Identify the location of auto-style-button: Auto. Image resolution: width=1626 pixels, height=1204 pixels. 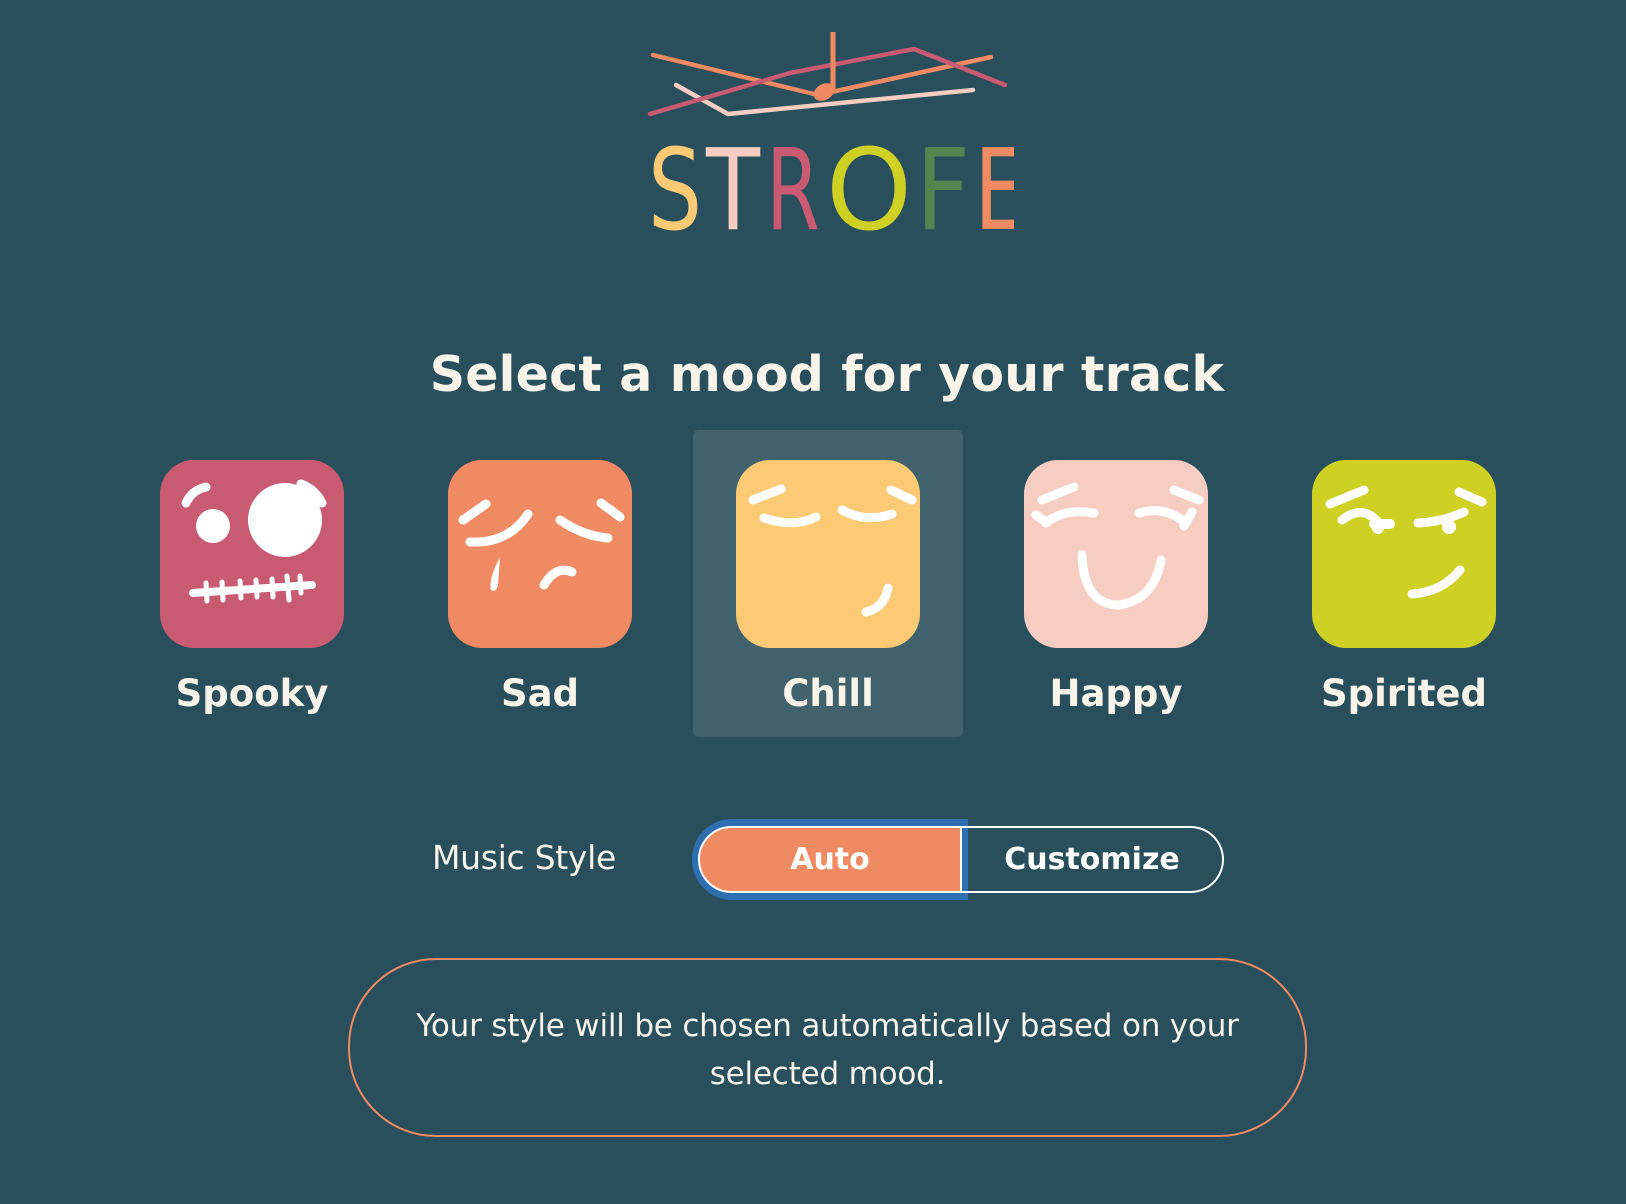
(830, 859).